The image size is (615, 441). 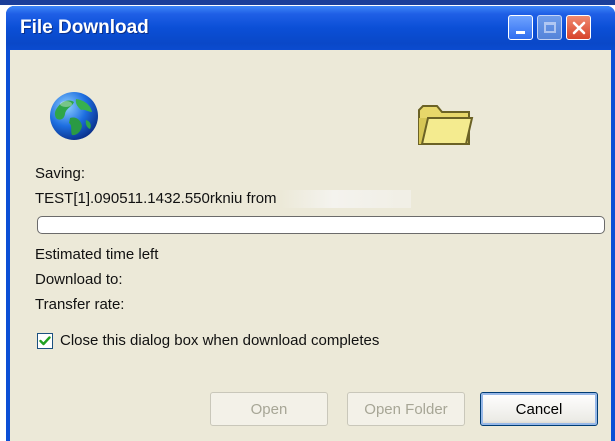 What do you see at coordinates (310, 28) in the screenshot?
I see `title-bar: File Download` at bounding box center [310, 28].